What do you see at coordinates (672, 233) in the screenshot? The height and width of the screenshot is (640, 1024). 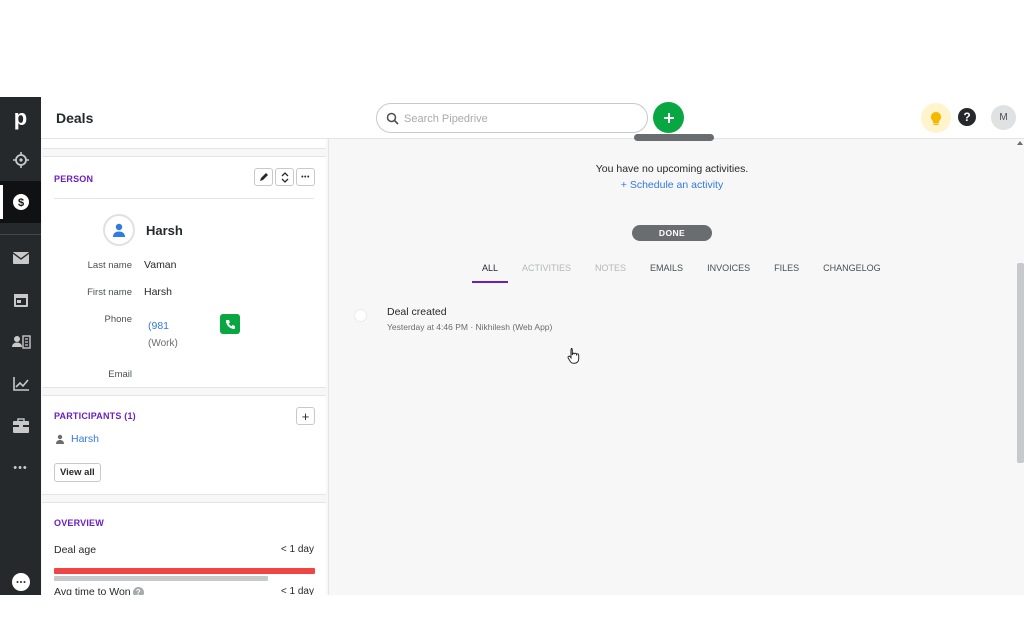 I see `done-pill: DONE` at bounding box center [672, 233].